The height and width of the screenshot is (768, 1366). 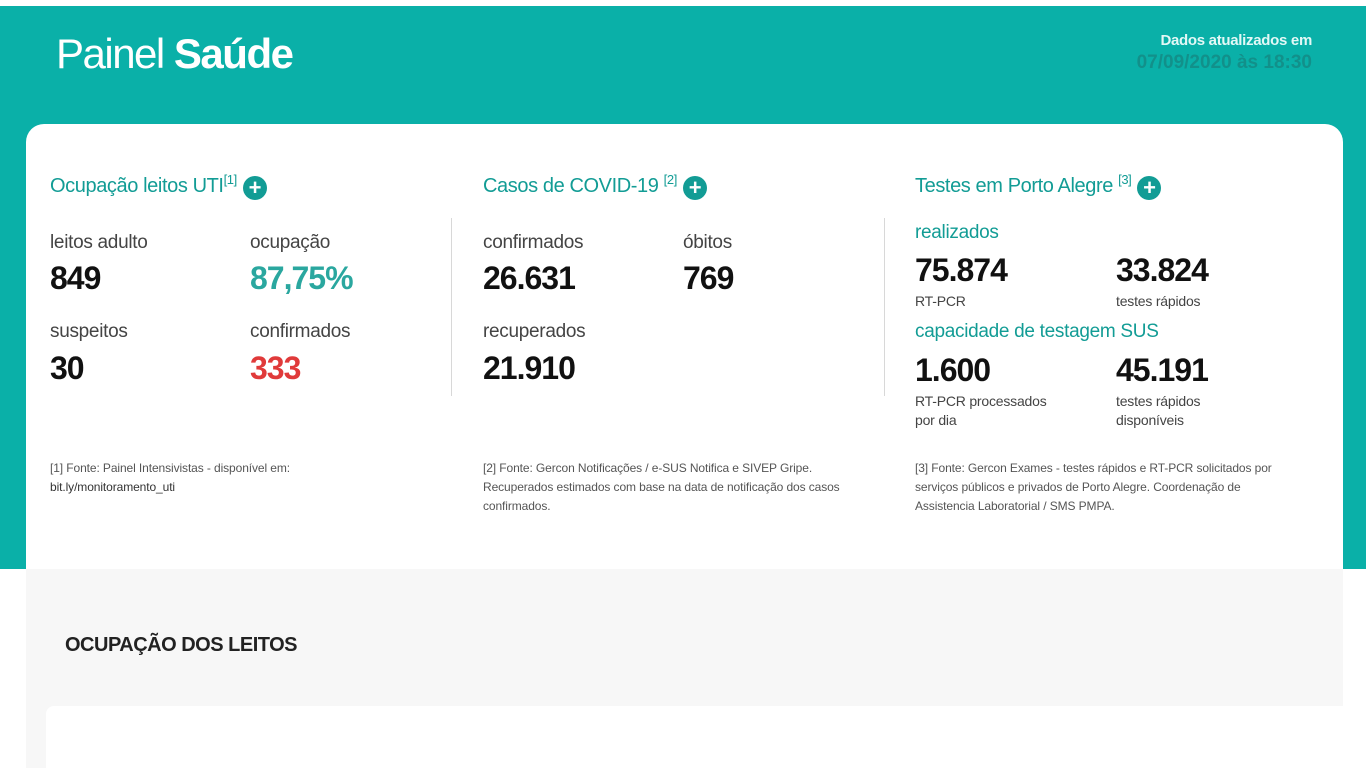 What do you see at coordinates (1150, 420) in the screenshot?
I see `disponiveis-label-line2: disponíveis` at bounding box center [1150, 420].